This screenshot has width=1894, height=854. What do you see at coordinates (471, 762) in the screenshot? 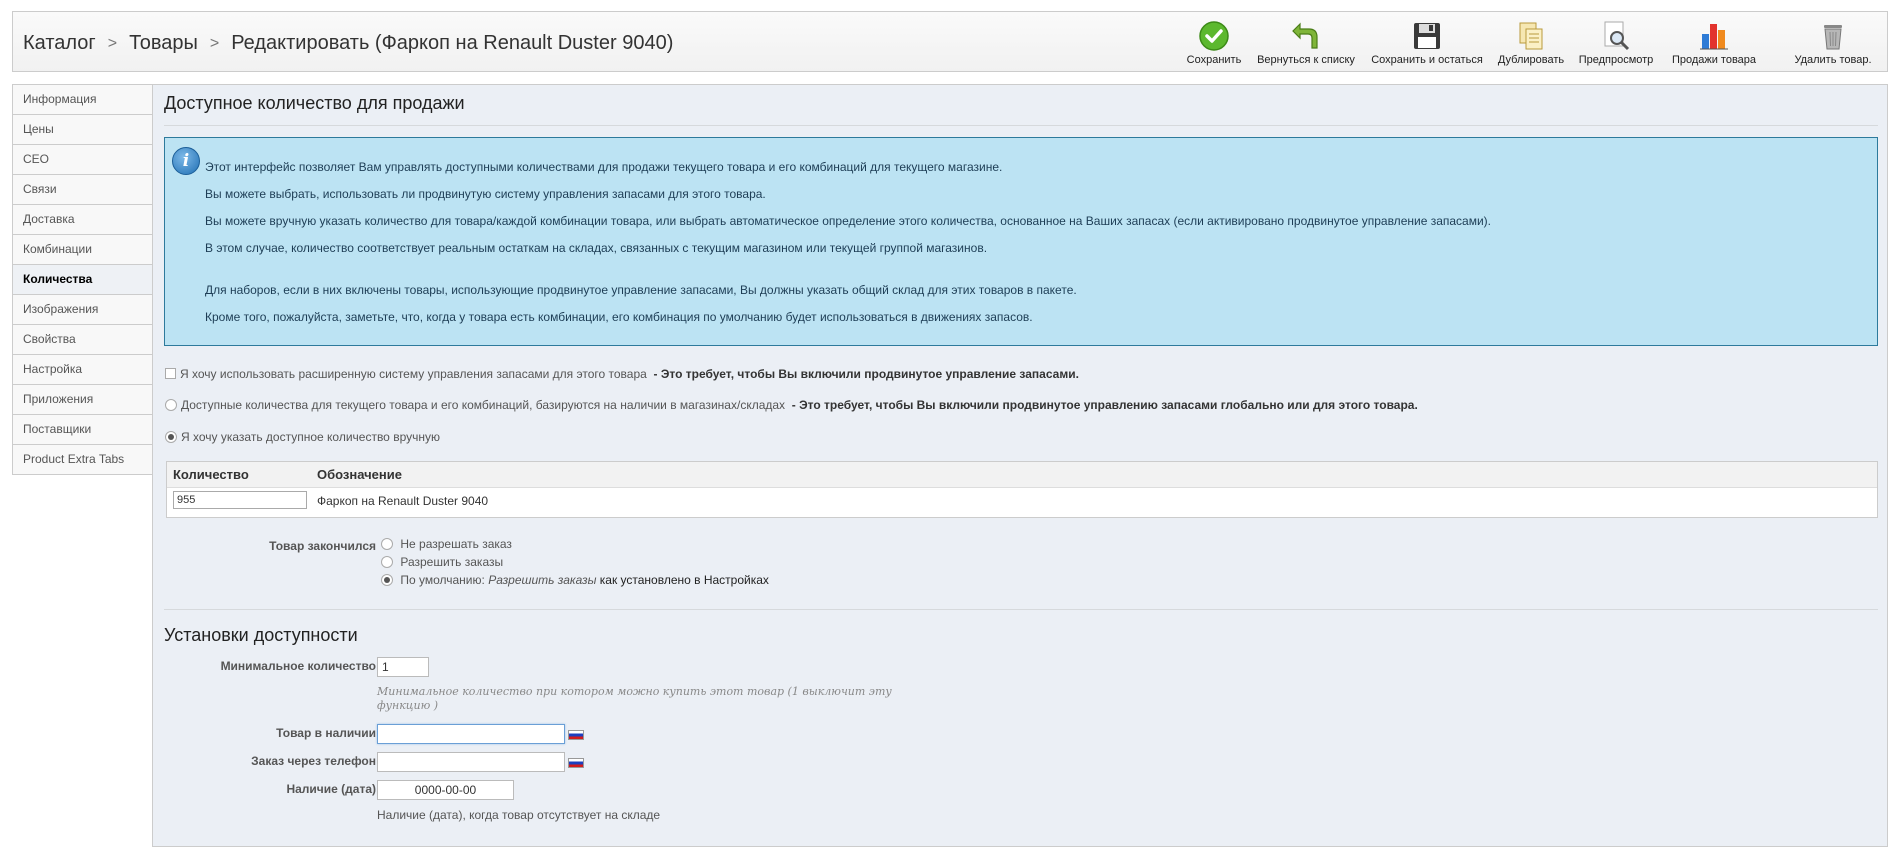
I see `phone-order-input` at bounding box center [471, 762].